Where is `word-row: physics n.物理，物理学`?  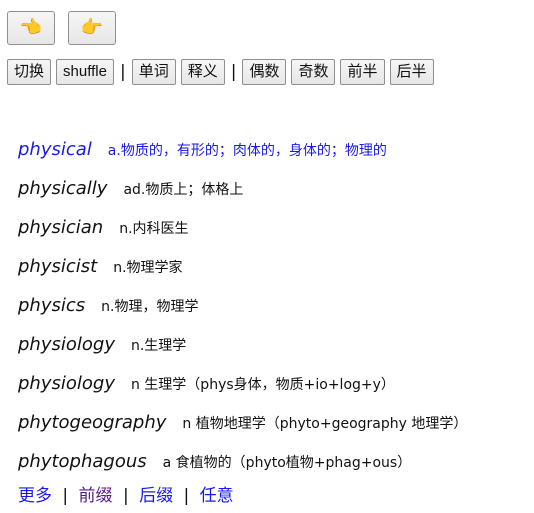 word-row: physics n.物理，物理学 is located at coordinates (242, 305).